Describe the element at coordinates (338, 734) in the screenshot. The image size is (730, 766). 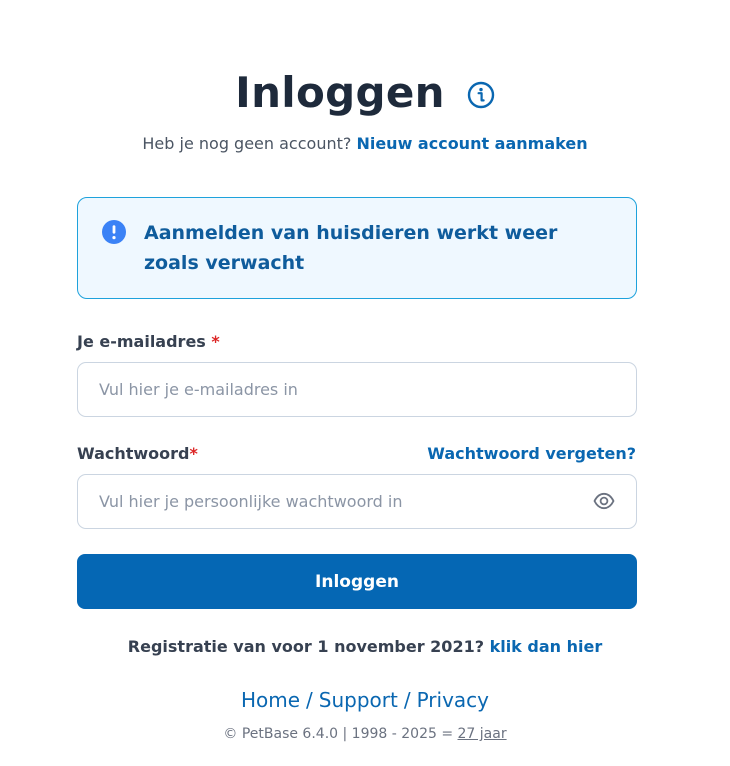
I see `copyright-text: © PetBase 6.4.0 | 1998 - 2025 =` at that location.